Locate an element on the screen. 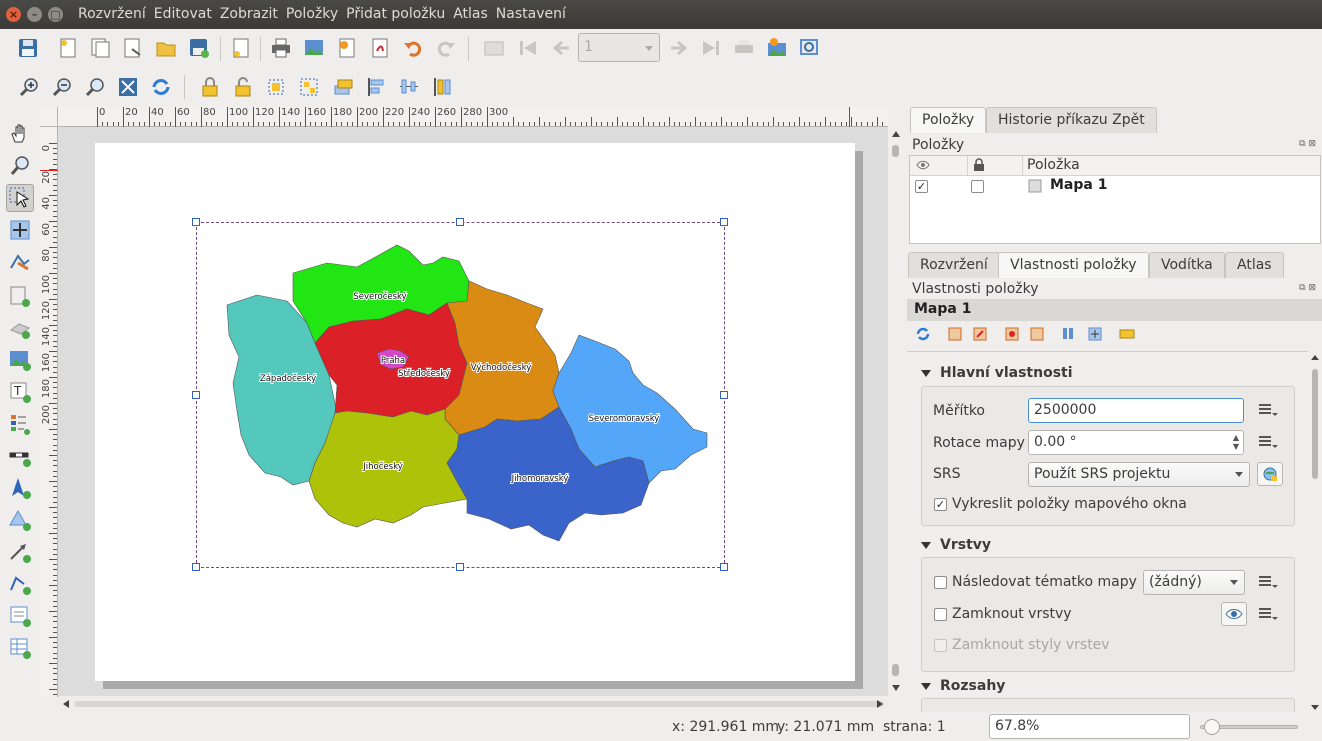 The width and height of the screenshot is (1322, 741). zoom-actual-icon is located at coordinates (95, 87).